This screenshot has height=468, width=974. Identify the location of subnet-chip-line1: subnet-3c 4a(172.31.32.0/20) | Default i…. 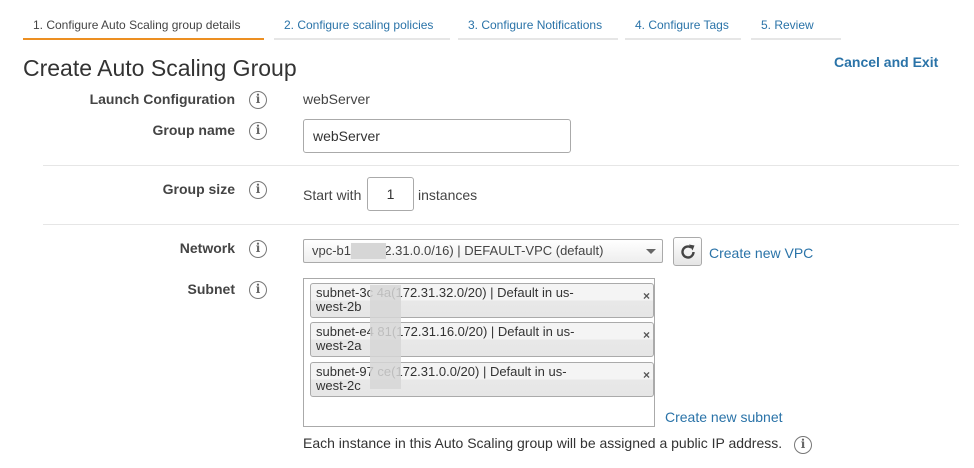
(445, 292).